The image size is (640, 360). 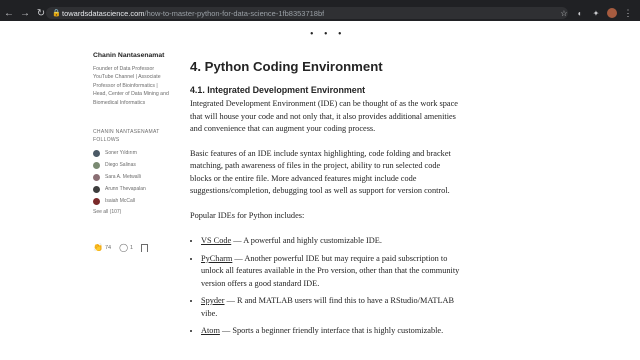 I want to click on follow-item: Soner Yıldırım, so click(x=133, y=153).